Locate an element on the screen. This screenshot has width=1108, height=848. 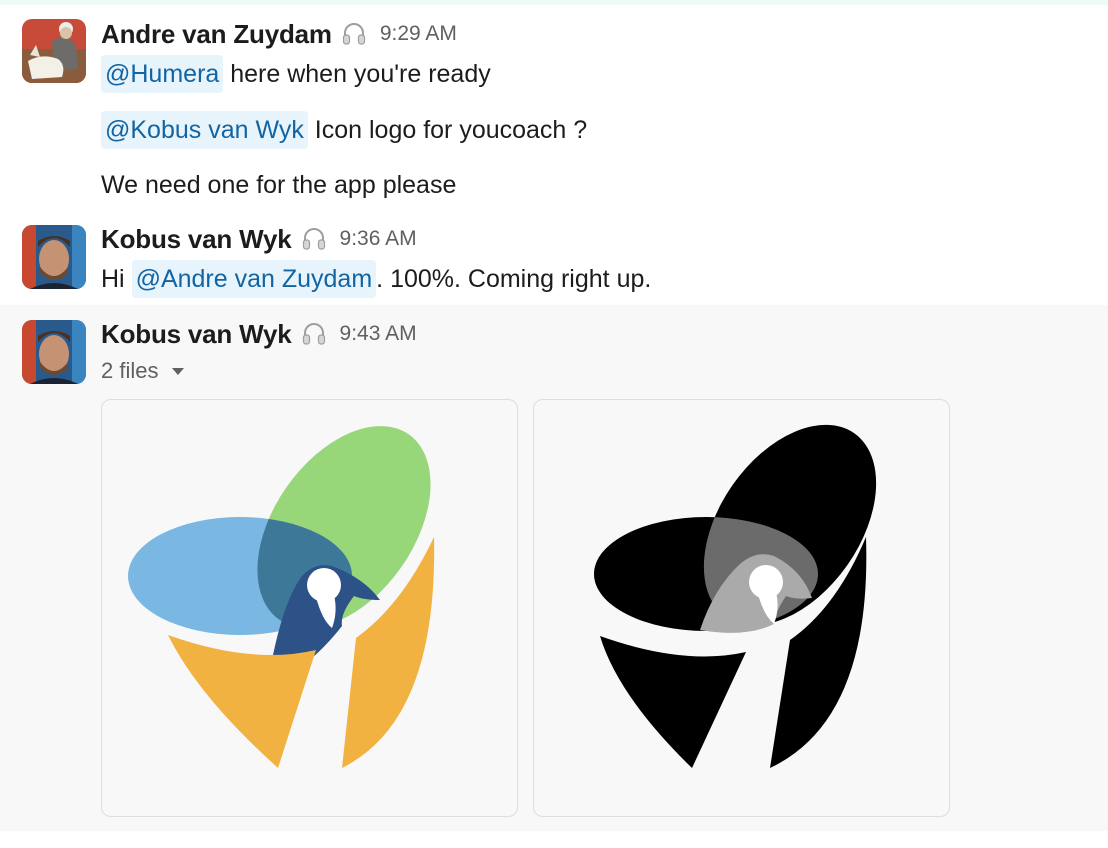
message-text: @Humera here when you're ready is located at coordinates (296, 74).